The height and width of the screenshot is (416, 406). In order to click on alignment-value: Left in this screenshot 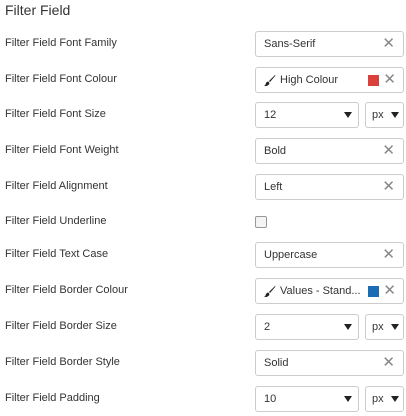, I will do `click(273, 187)`.